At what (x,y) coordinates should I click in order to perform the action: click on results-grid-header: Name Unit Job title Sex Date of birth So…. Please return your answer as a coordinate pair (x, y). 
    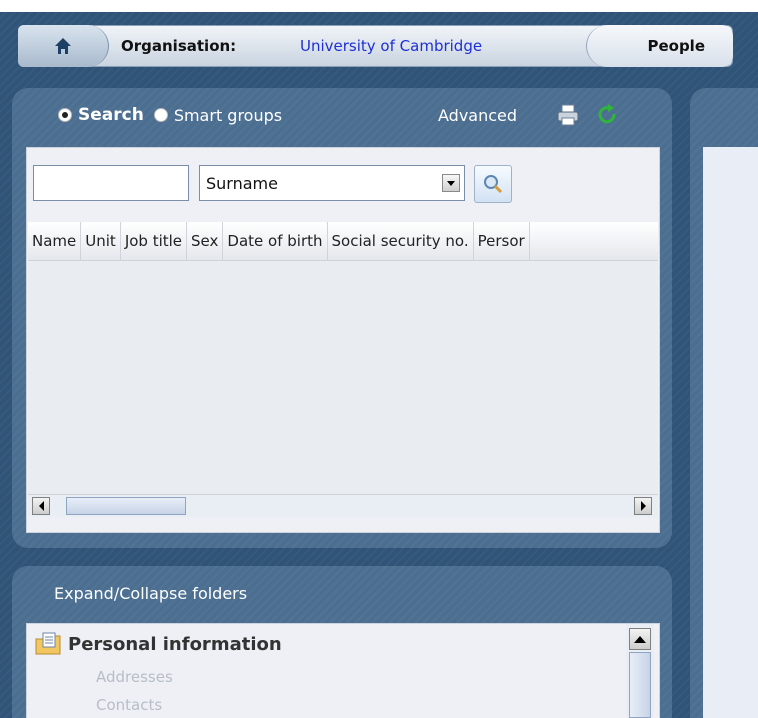
    Looking at the image, I should click on (343, 241).